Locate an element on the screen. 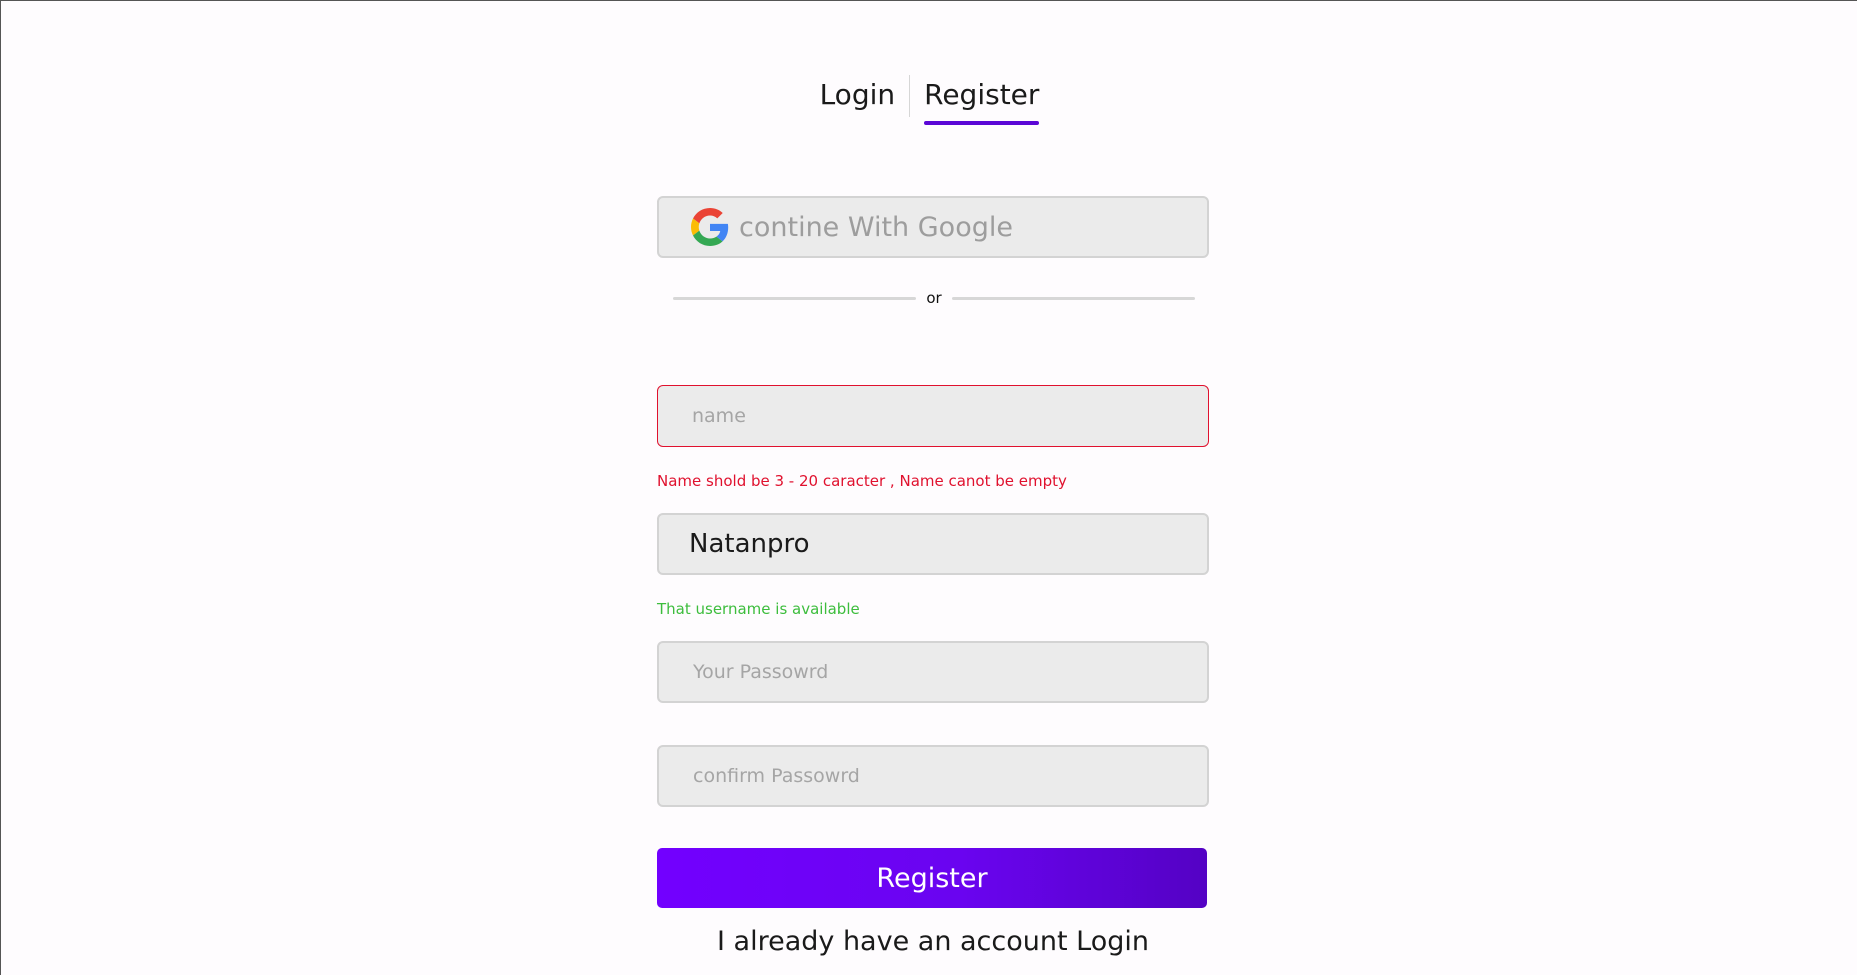  or-label: or is located at coordinates (934, 298).